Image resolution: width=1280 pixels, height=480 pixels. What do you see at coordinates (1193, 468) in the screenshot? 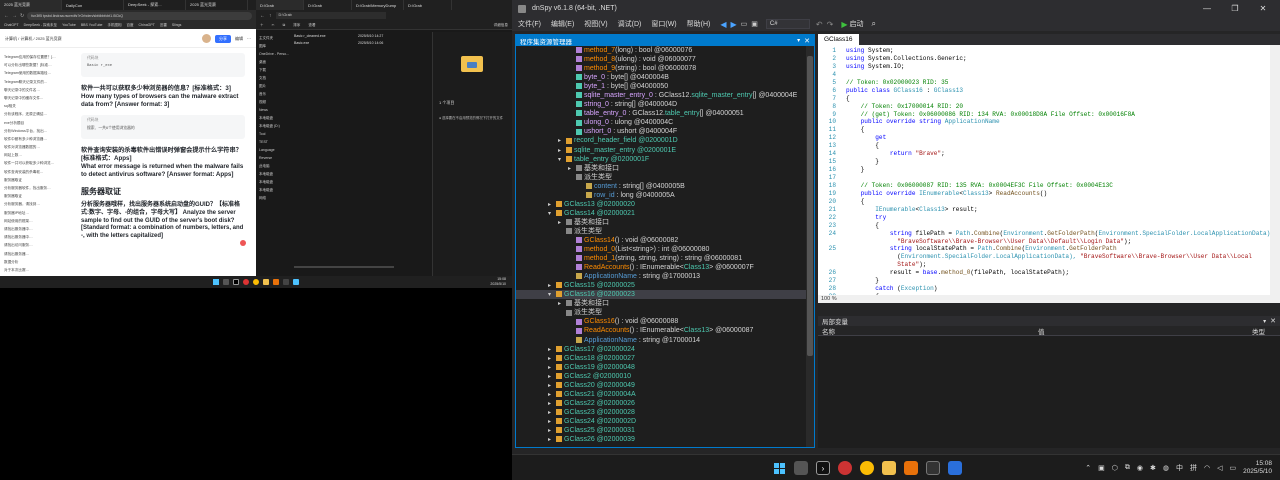
I see `ime-mode: 拼` at bounding box center [1193, 468].